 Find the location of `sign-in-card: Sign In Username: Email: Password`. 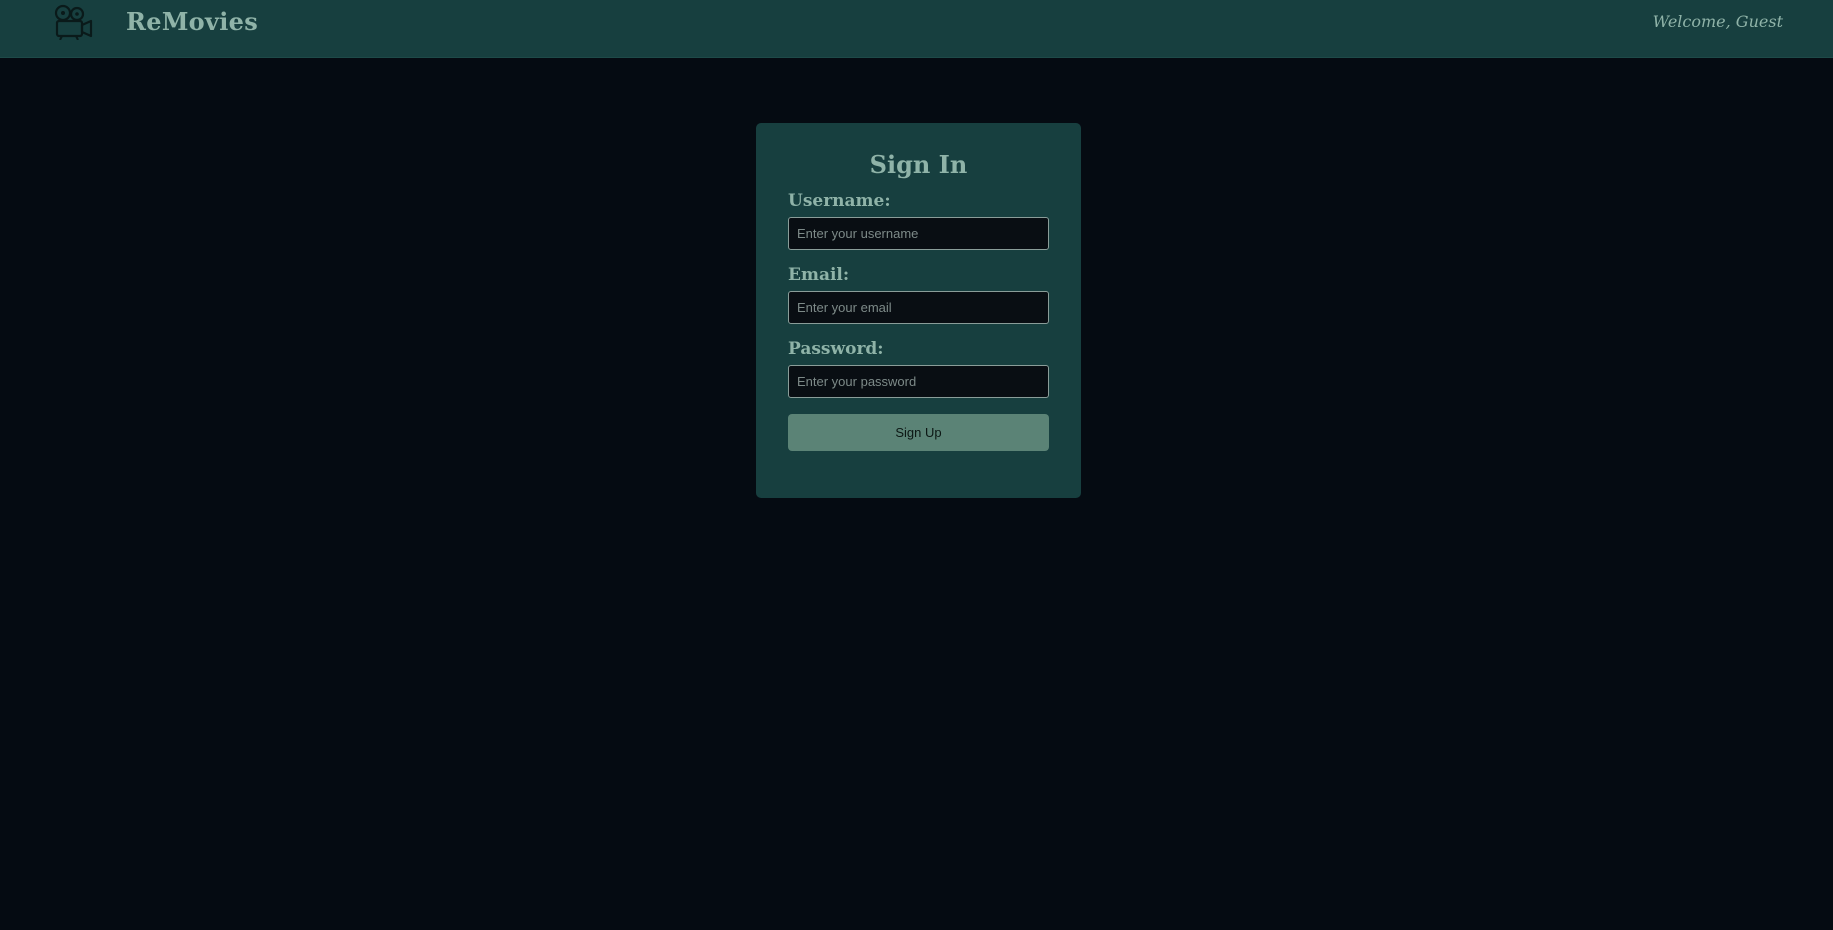

sign-in-card: Sign In Username: Email: Password is located at coordinates (918, 310).